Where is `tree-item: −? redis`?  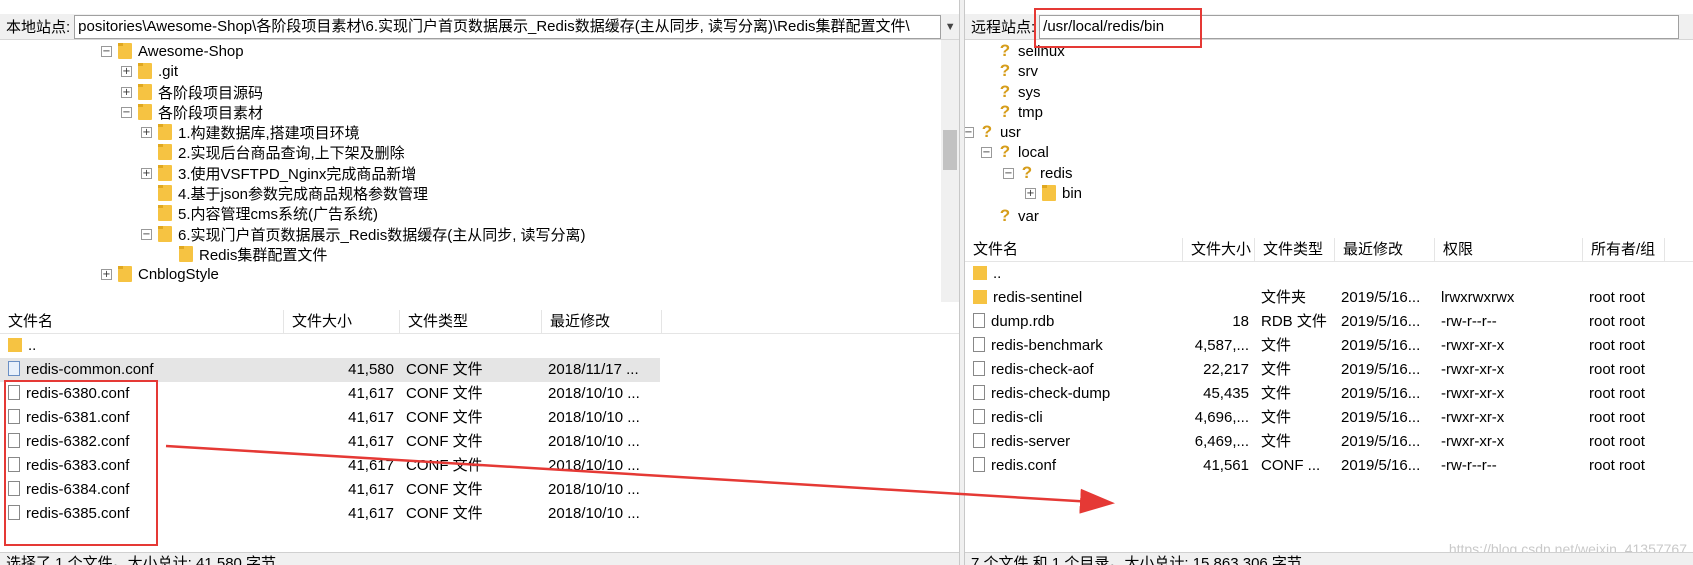
tree-item: −? redis is located at coordinates (1038, 173).